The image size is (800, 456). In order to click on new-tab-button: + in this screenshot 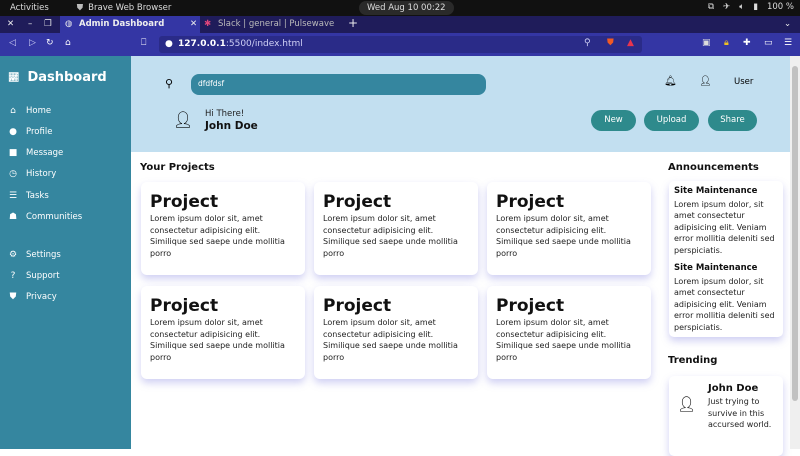, I will do `click(353, 23)`.